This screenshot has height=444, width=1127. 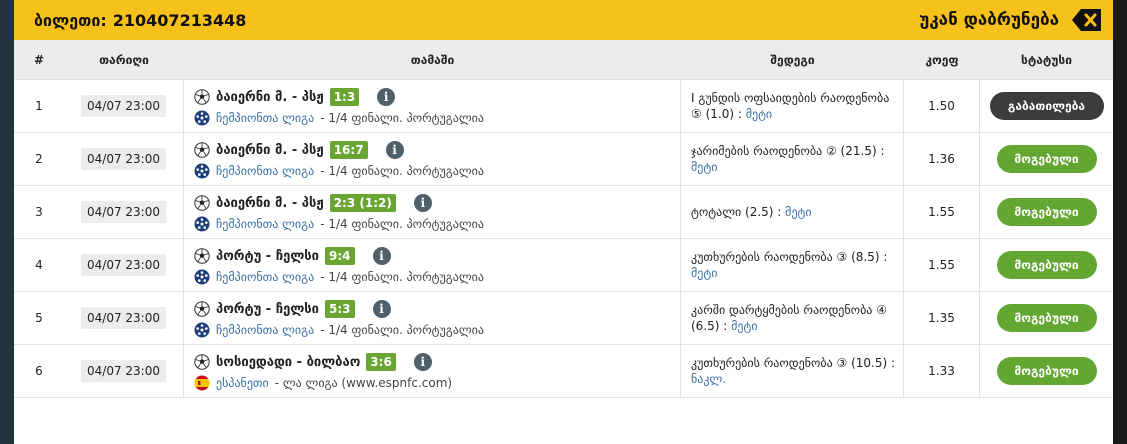 What do you see at coordinates (340, 256) in the screenshot?
I see `score-badge: 9:4` at bounding box center [340, 256].